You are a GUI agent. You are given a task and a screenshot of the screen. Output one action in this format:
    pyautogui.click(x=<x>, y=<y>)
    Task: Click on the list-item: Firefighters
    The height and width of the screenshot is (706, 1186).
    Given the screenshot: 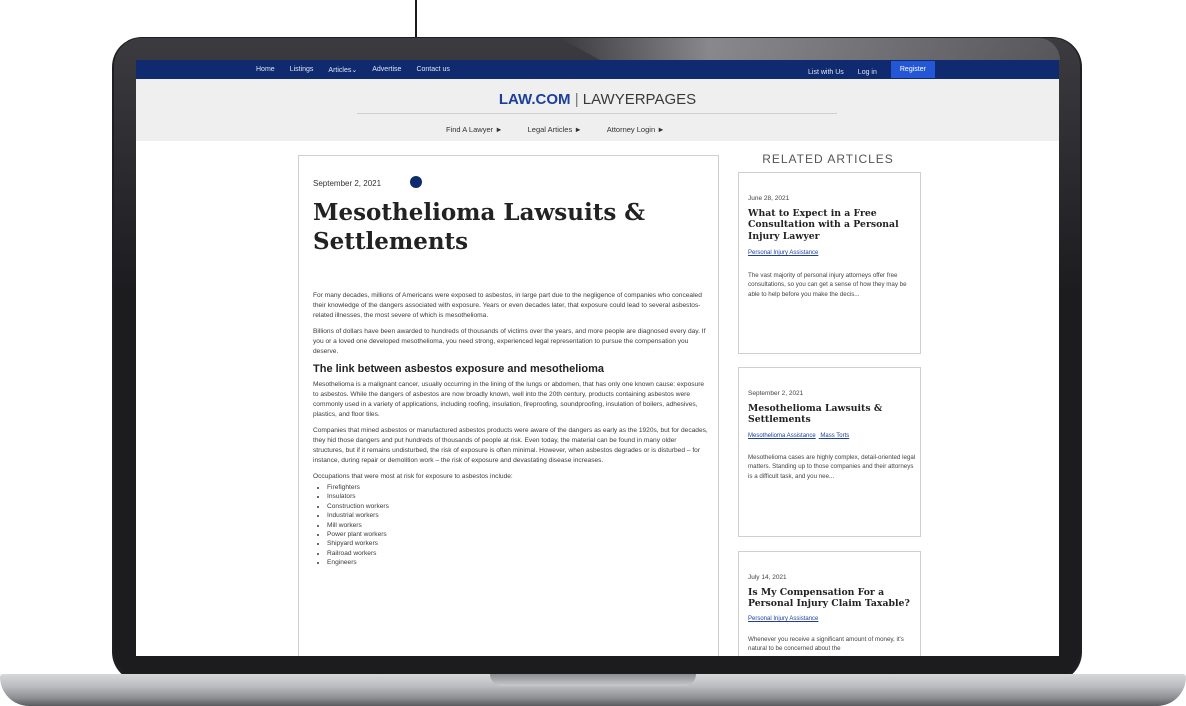 What is the action you would take?
    pyautogui.click(x=518, y=487)
    